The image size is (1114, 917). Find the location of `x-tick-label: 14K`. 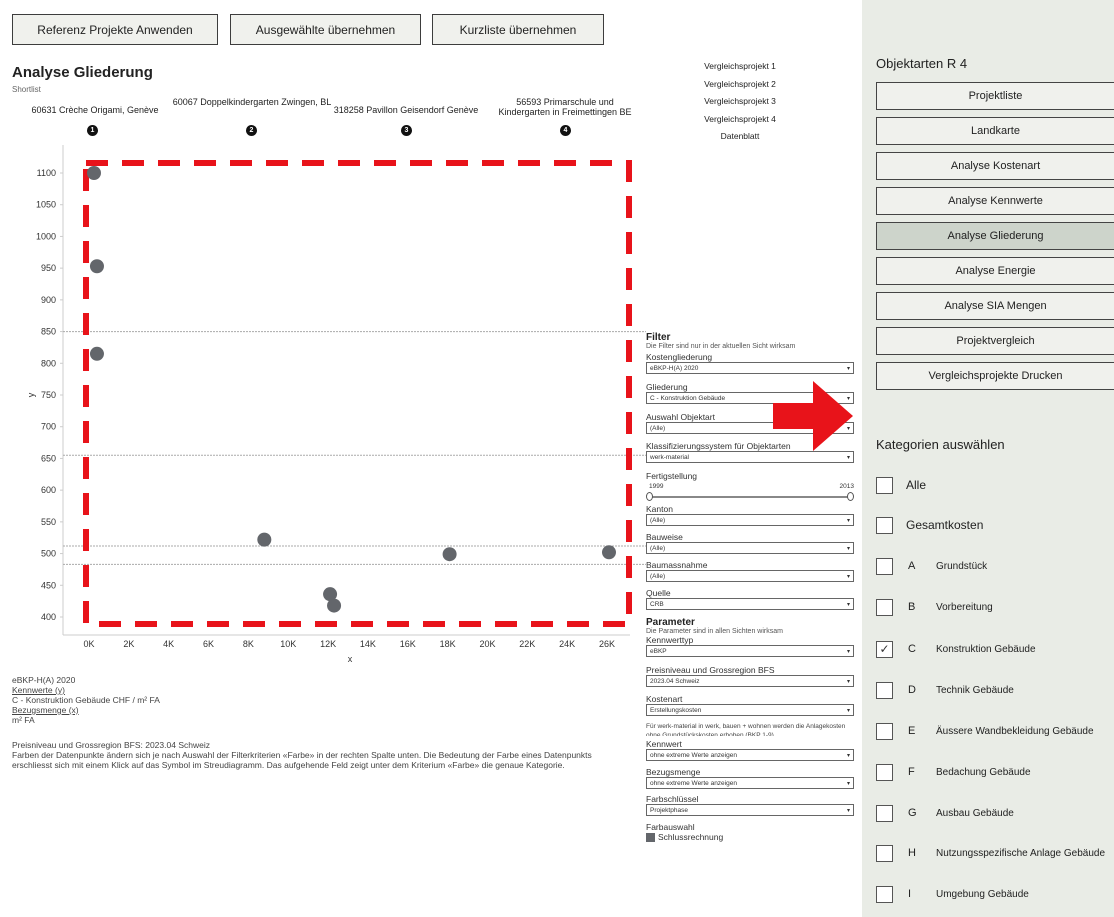

x-tick-label: 14K is located at coordinates (368, 644).